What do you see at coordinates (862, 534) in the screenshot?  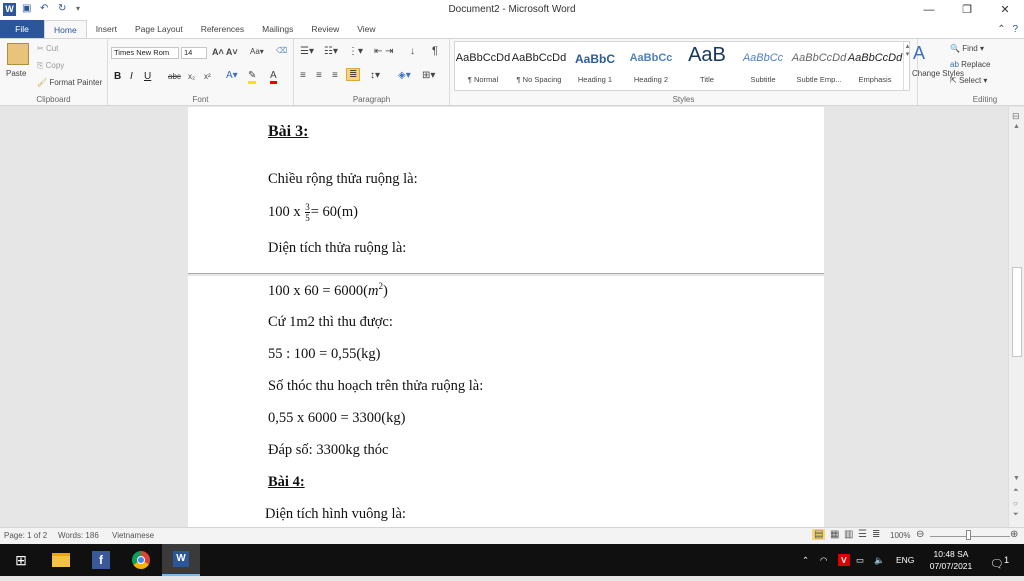 I see `outline-icon: ☰` at bounding box center [862, 534].